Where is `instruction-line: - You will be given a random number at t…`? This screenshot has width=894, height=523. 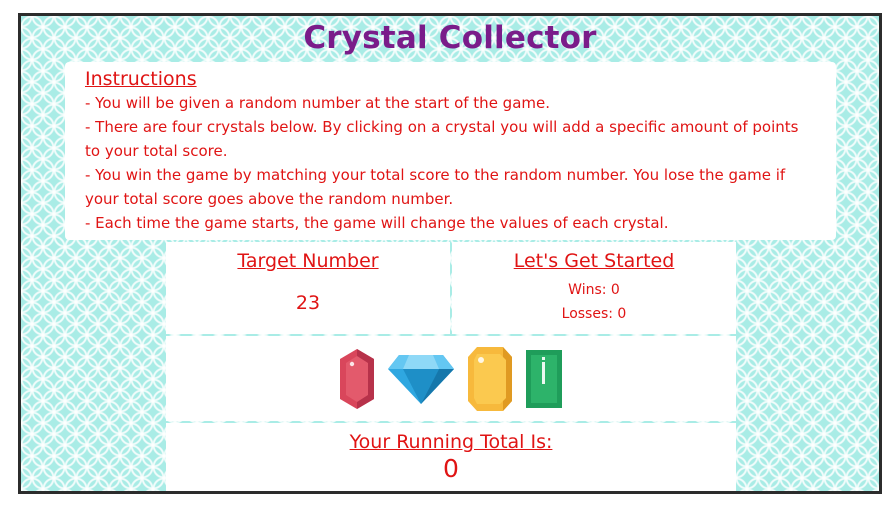 instruction-line: - You will be given a random number at t… is located at coordinates (318, 103).